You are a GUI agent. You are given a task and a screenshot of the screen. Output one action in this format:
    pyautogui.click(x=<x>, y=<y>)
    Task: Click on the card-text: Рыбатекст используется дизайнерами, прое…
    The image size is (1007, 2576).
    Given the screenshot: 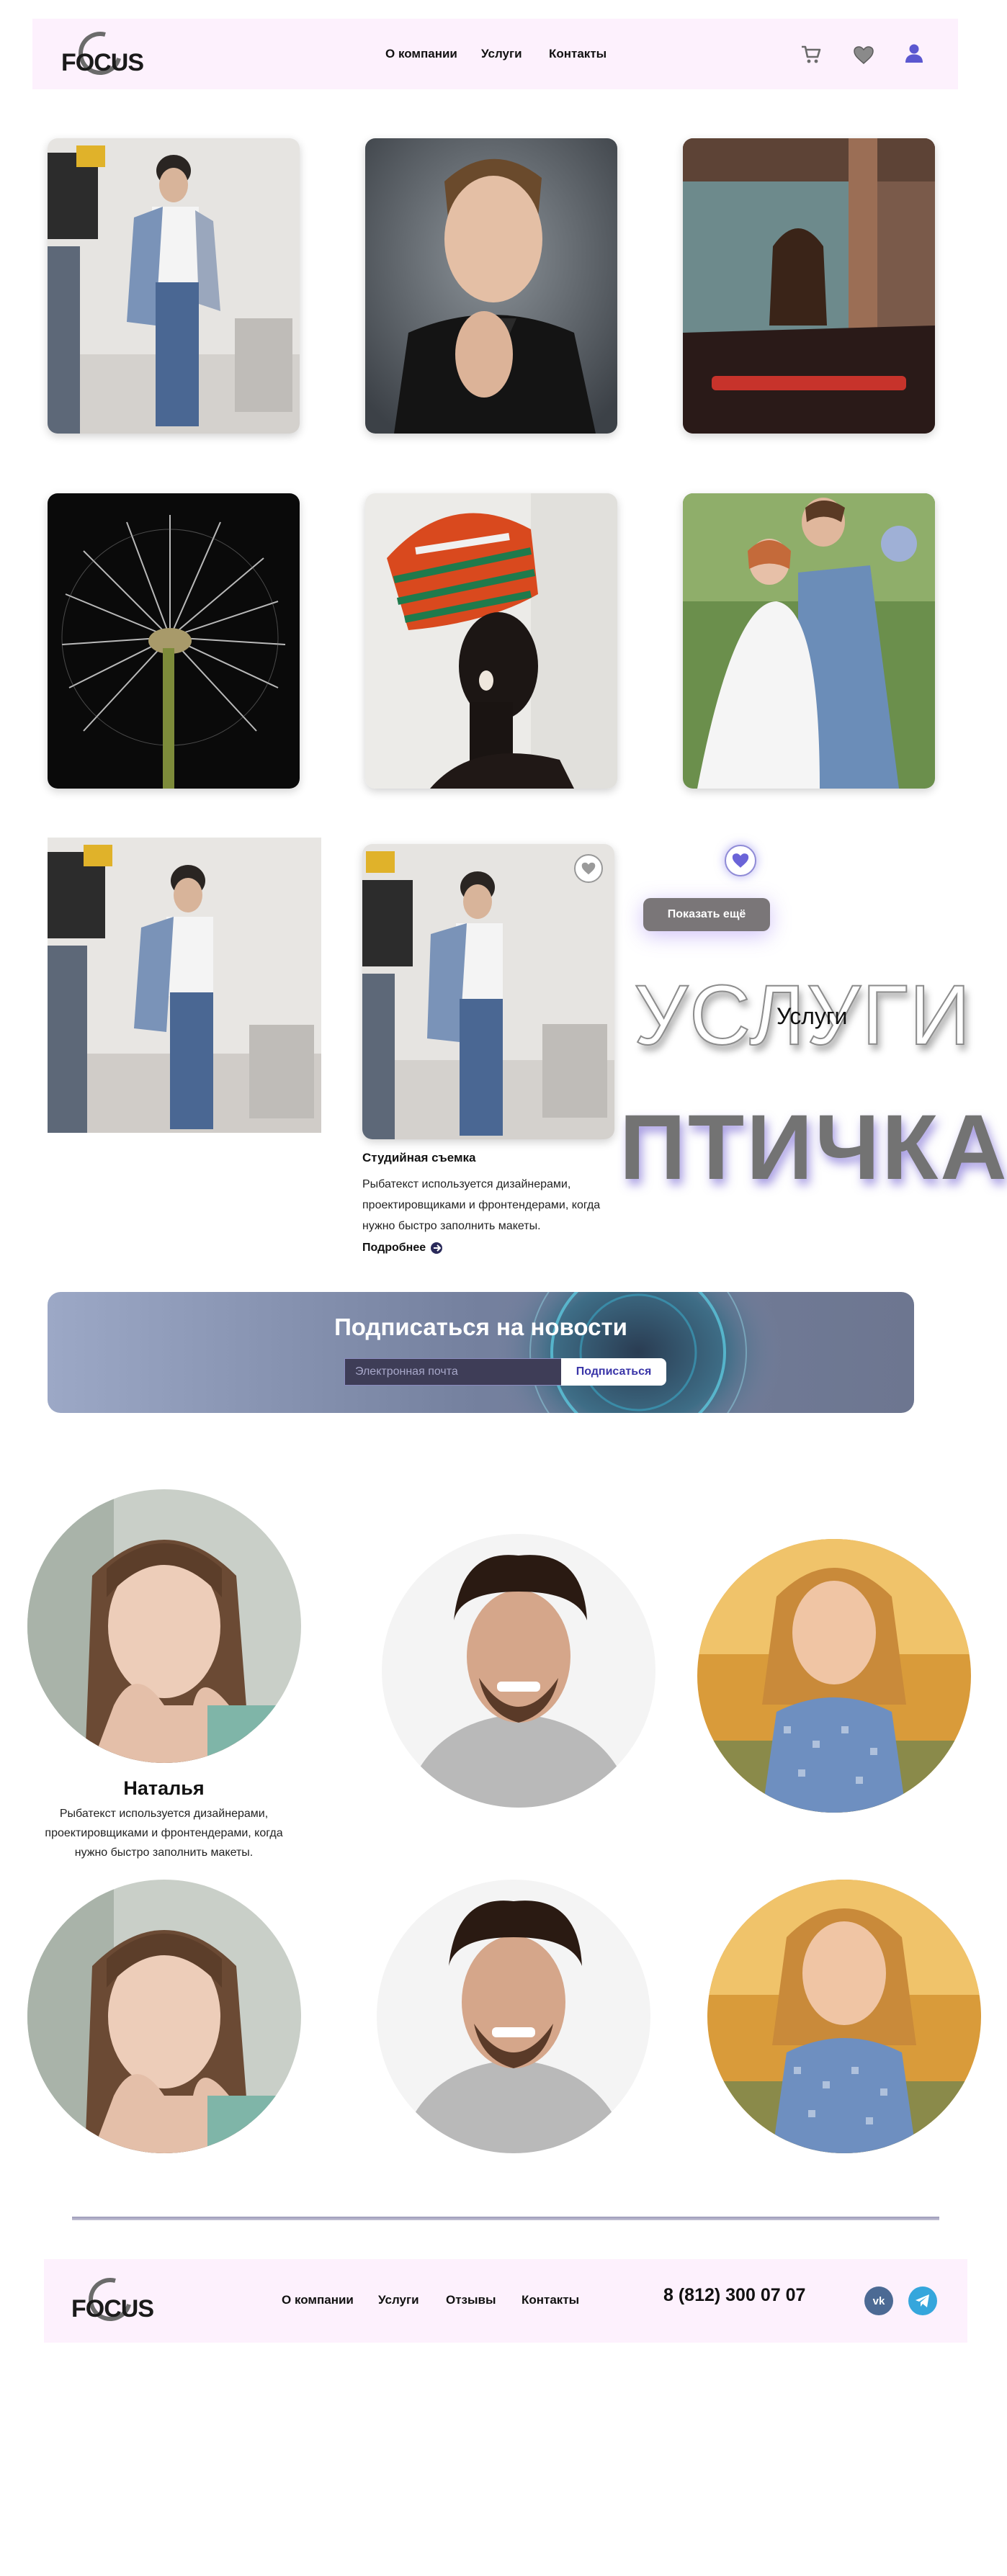 What is the action you would take?
    pyautogui.click(x=481, y=1205)
    